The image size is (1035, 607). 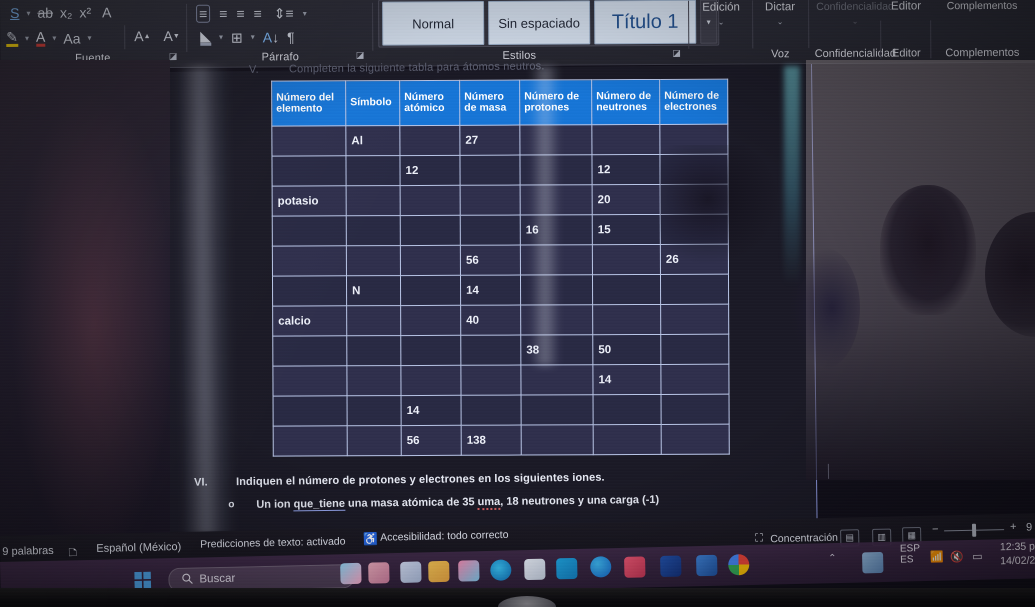 What do you see at coordinates (601, 567) in the screenshot?
I see `messenger-icon` at bounding box center [601, 567].